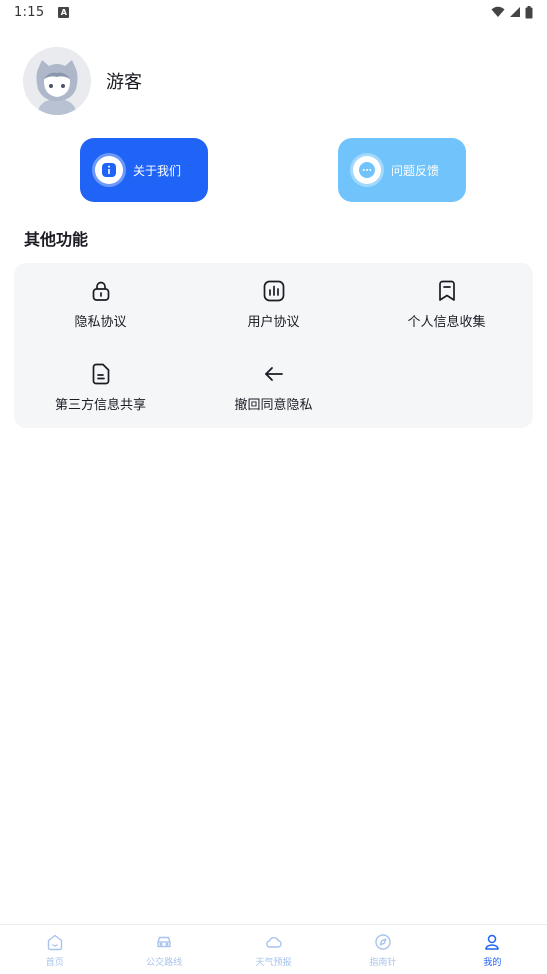 Image resolution: width=547 pixels, height=974 pixels. I want to click on wifi-icon, so click(498, 11).